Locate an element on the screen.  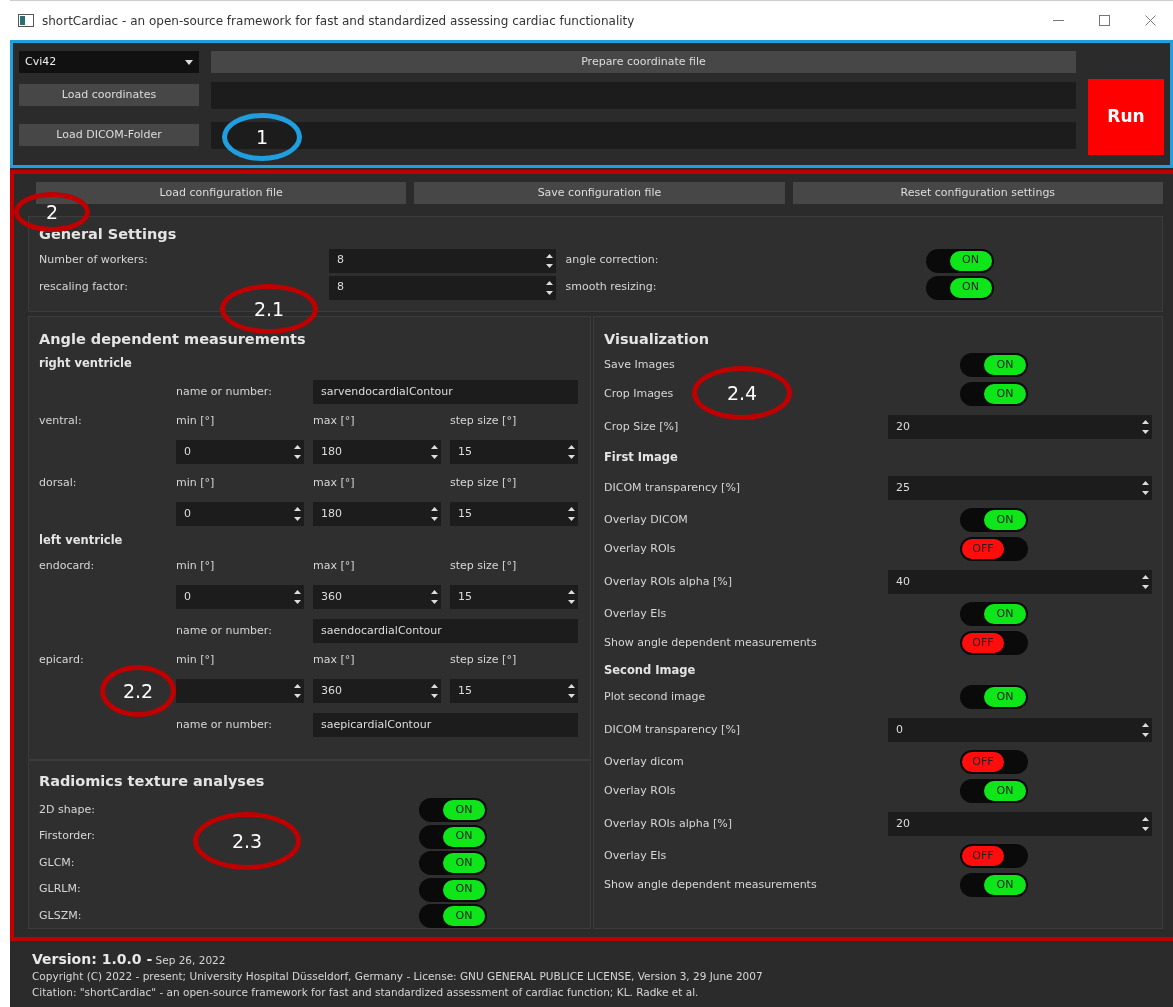
toggle-label: Overlay ROIs is located at coordinates (640, 549).